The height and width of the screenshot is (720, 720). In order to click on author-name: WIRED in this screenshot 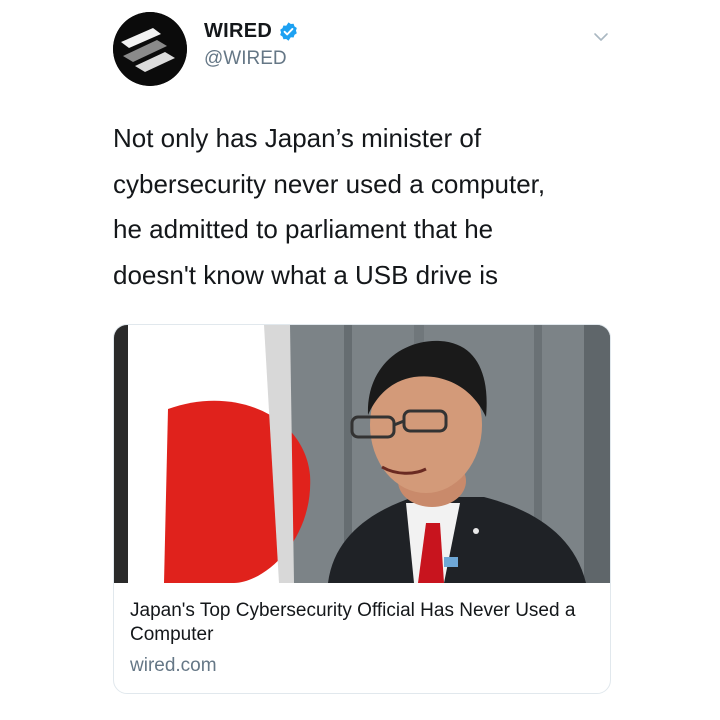, I will do `click(238, 31)`.